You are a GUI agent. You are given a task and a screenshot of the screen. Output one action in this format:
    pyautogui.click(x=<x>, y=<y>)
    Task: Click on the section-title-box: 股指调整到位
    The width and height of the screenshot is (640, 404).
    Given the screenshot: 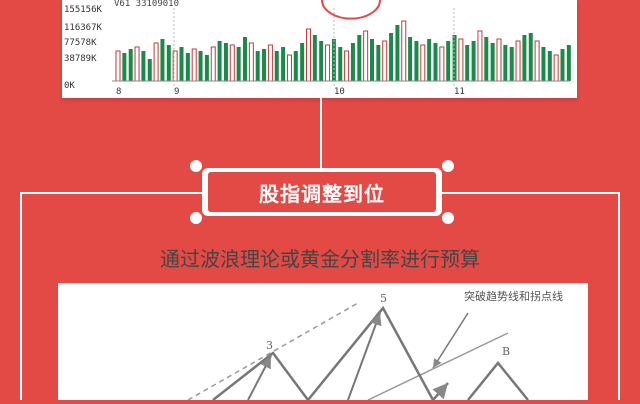 What is the action you would take?
    pyautogui.click(x=322, y=192)
    